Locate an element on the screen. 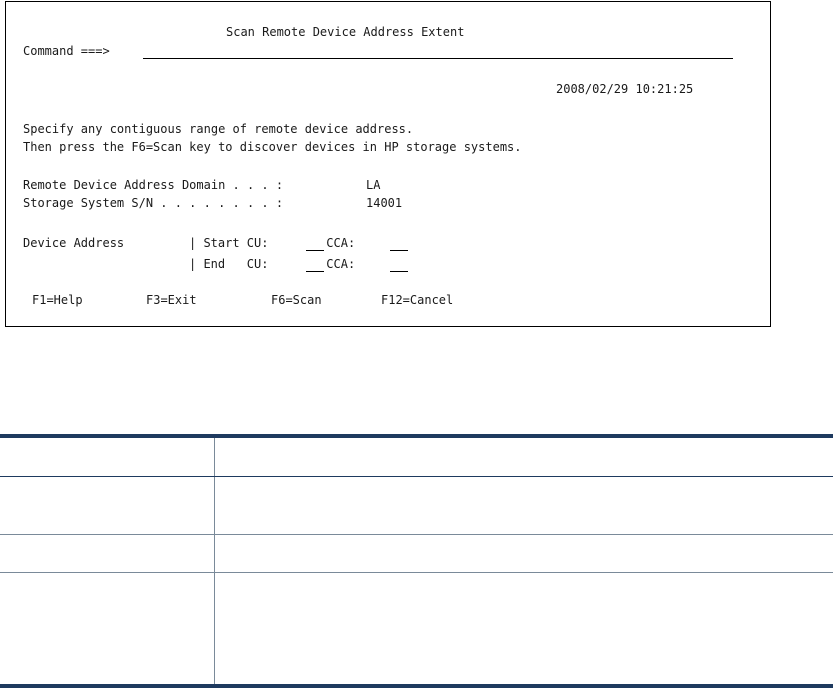  domain-label: Remote Device Address Domain . . . : is located at coordinates (153, 185).